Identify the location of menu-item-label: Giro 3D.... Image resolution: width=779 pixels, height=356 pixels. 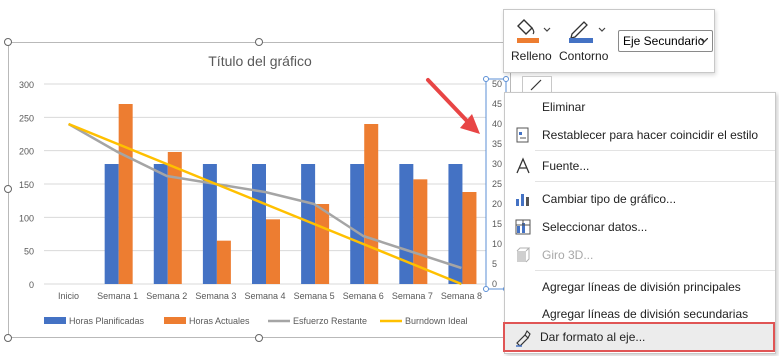
(568, 255).